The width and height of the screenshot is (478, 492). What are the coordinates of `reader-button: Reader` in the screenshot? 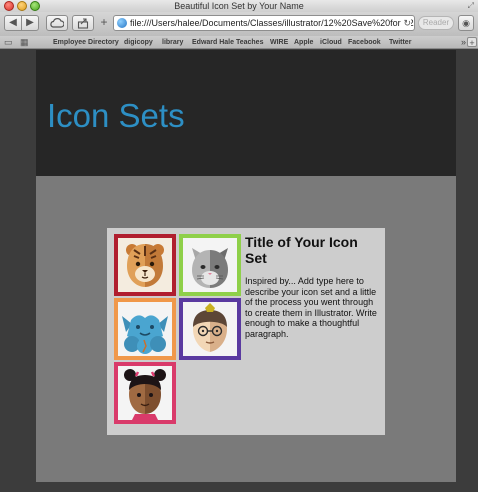 It's located at (436, 23).